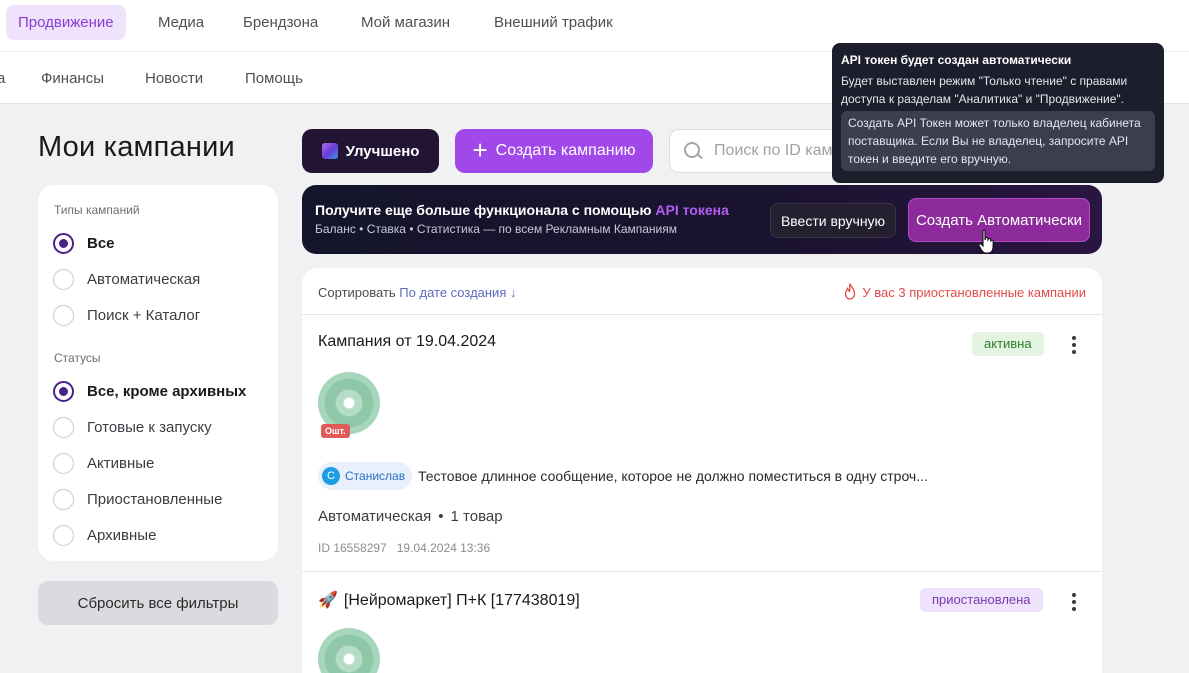 The image size is (1189, 673). Describe the element at coordinates (443, 548) in the screenshot. I see `campaign-date: 19.04.2024 13:36` at that location.